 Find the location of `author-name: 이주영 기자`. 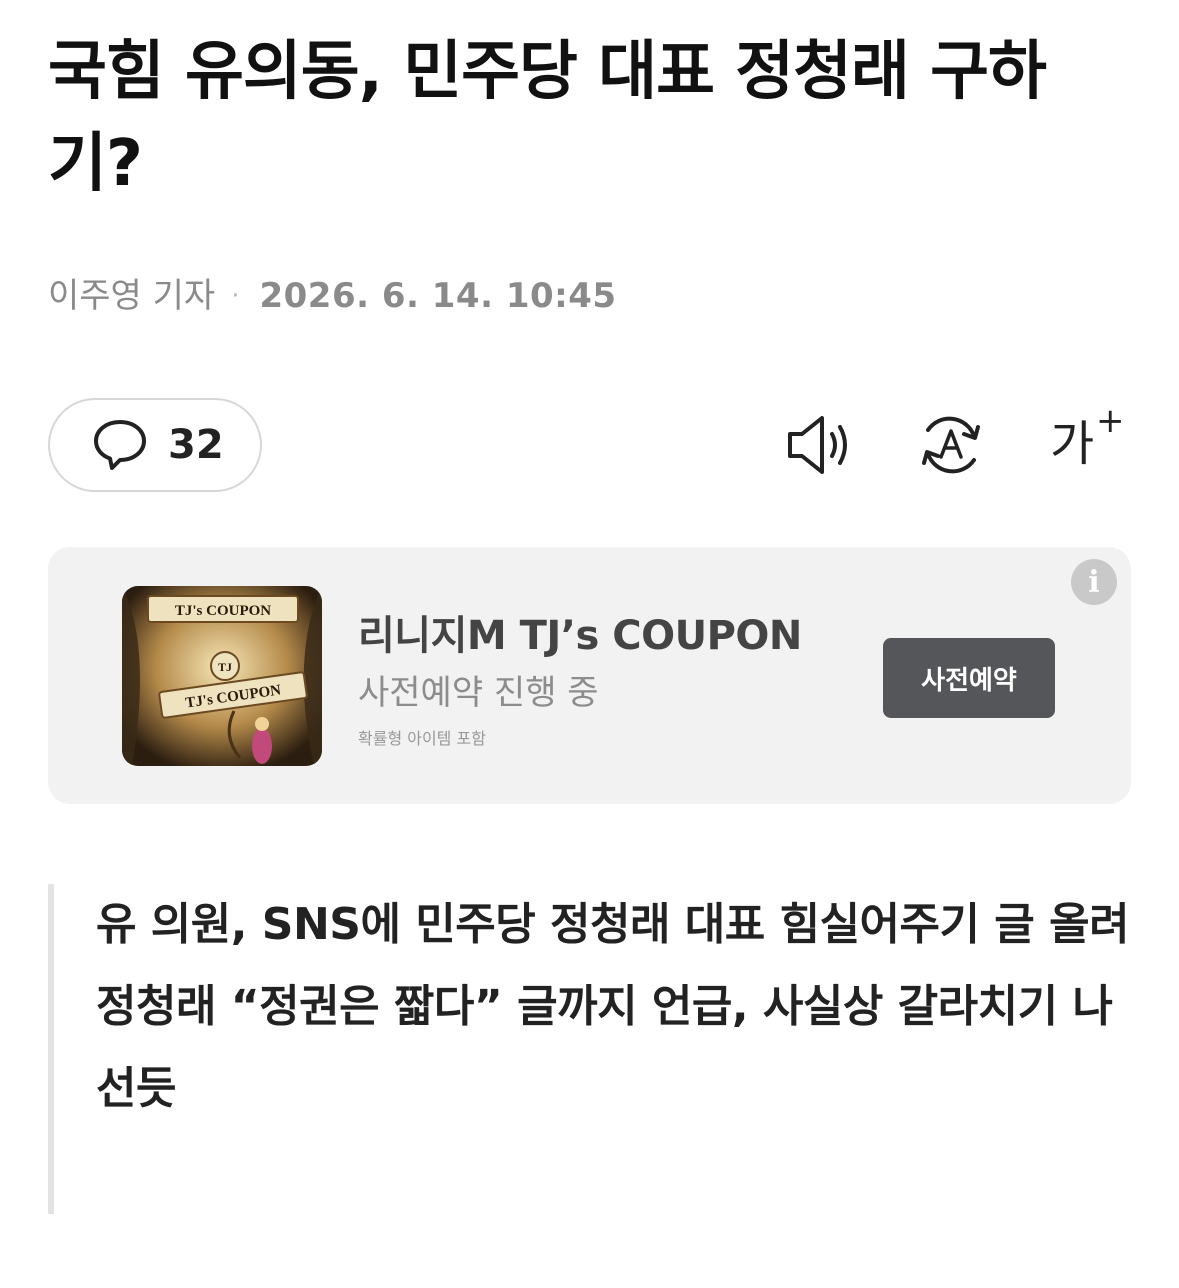

author-name: 이주영 기자 is located at coordinates (131, 296).